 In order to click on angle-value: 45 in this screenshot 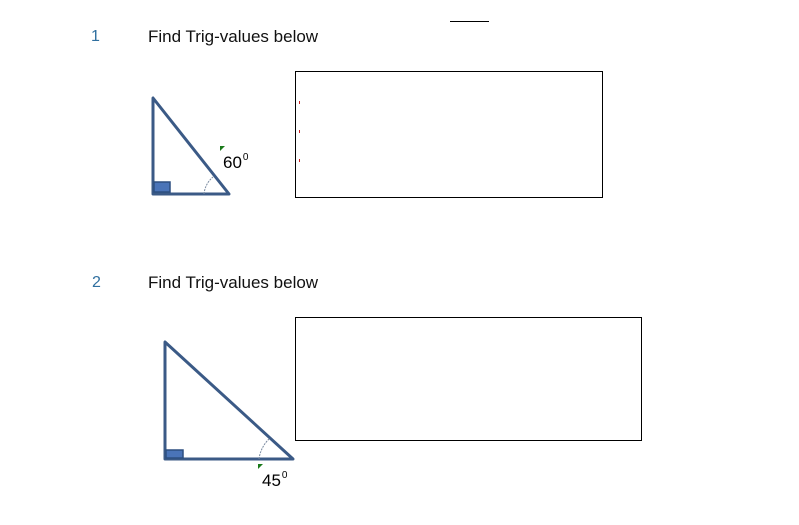, I will do `click(271, 480)`.